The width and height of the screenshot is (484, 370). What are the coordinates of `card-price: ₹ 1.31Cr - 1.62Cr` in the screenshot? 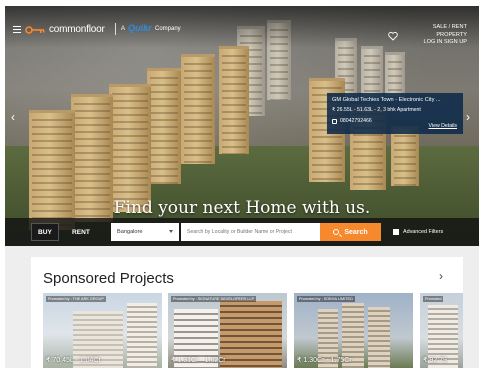 It's located at (198, 360).